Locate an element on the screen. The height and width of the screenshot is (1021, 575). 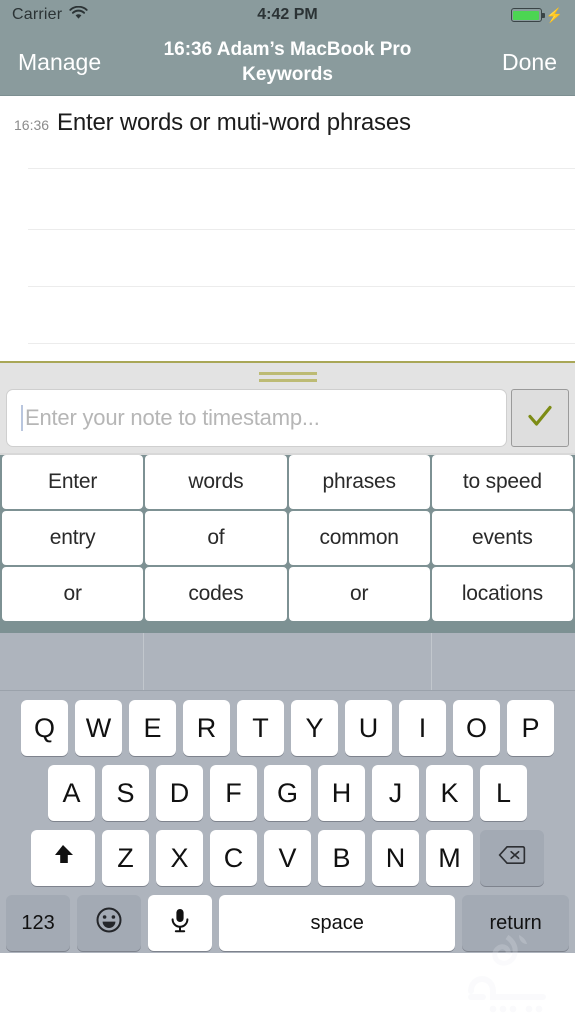
numbers-key: 123 is located at coordinates (38, 923).